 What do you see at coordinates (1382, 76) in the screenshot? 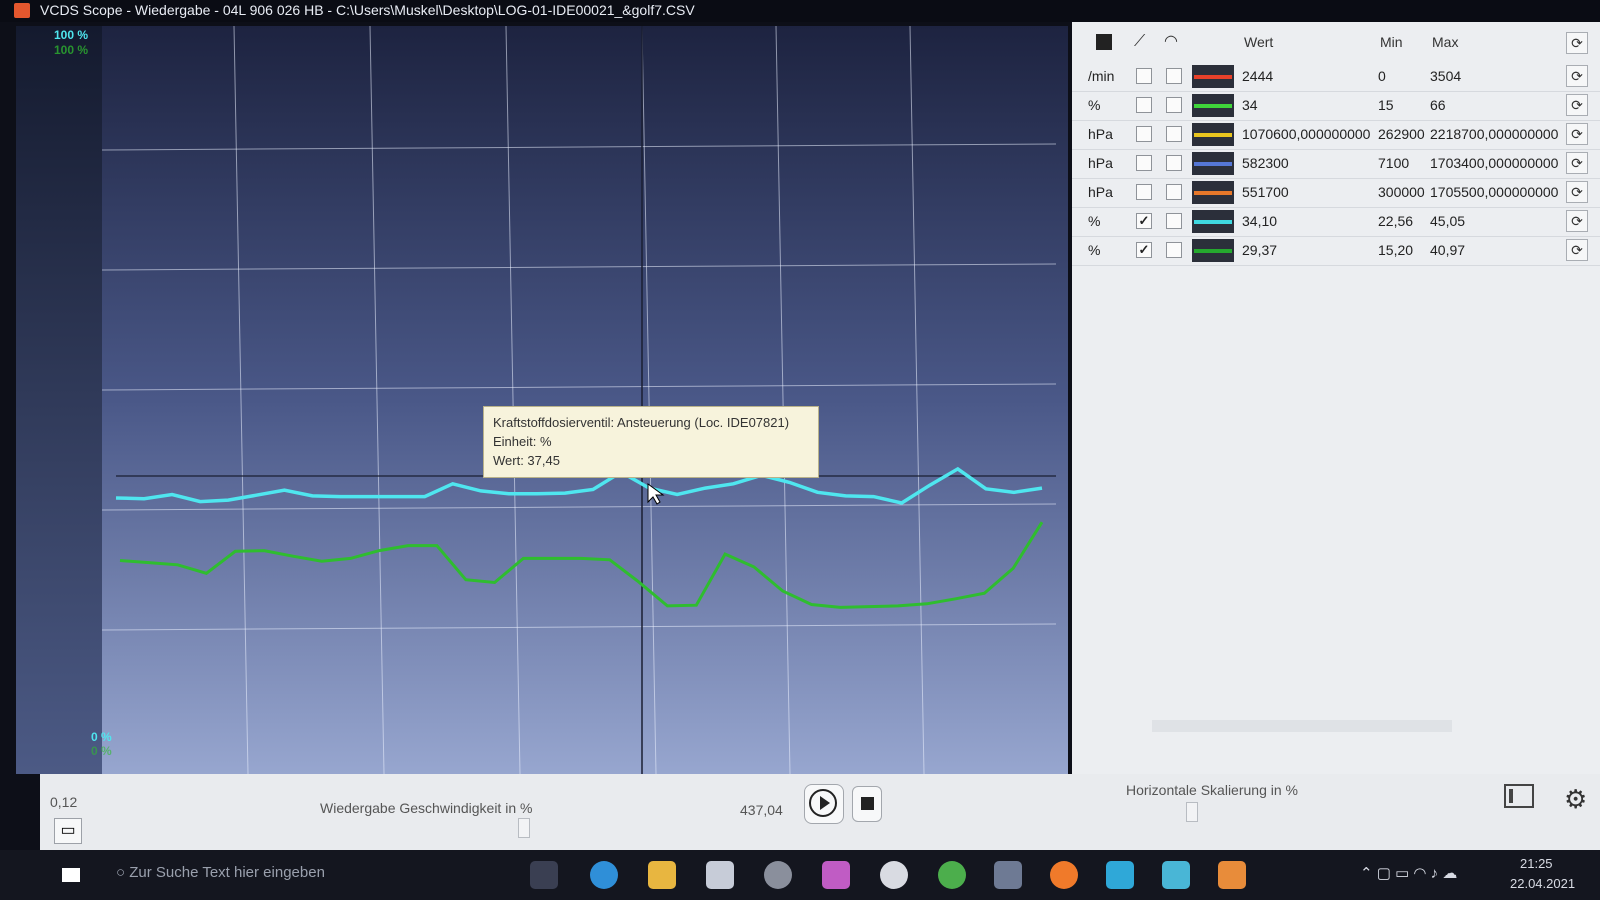
I see `channel-min: 0` at bounding box center [1382, 76].